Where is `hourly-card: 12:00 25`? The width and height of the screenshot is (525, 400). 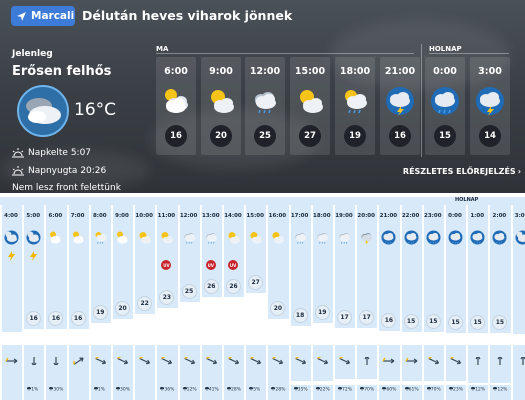
hourly-card: 12:00 25 is located at coordinates (265, 106).